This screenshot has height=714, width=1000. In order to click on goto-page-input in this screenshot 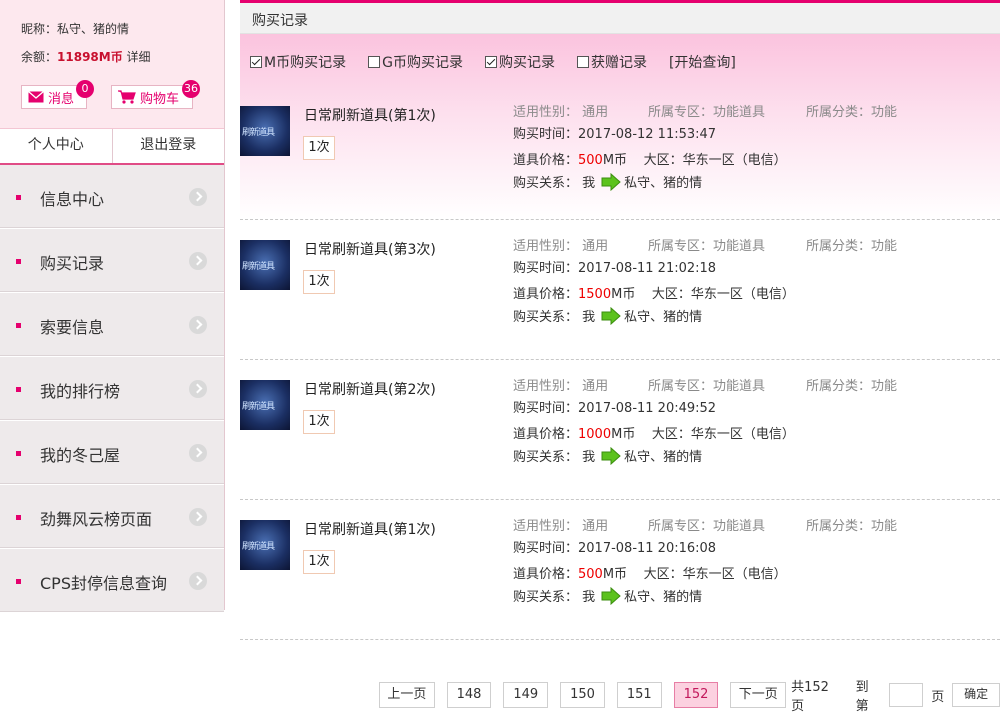, I will do `click(906, 695)`.